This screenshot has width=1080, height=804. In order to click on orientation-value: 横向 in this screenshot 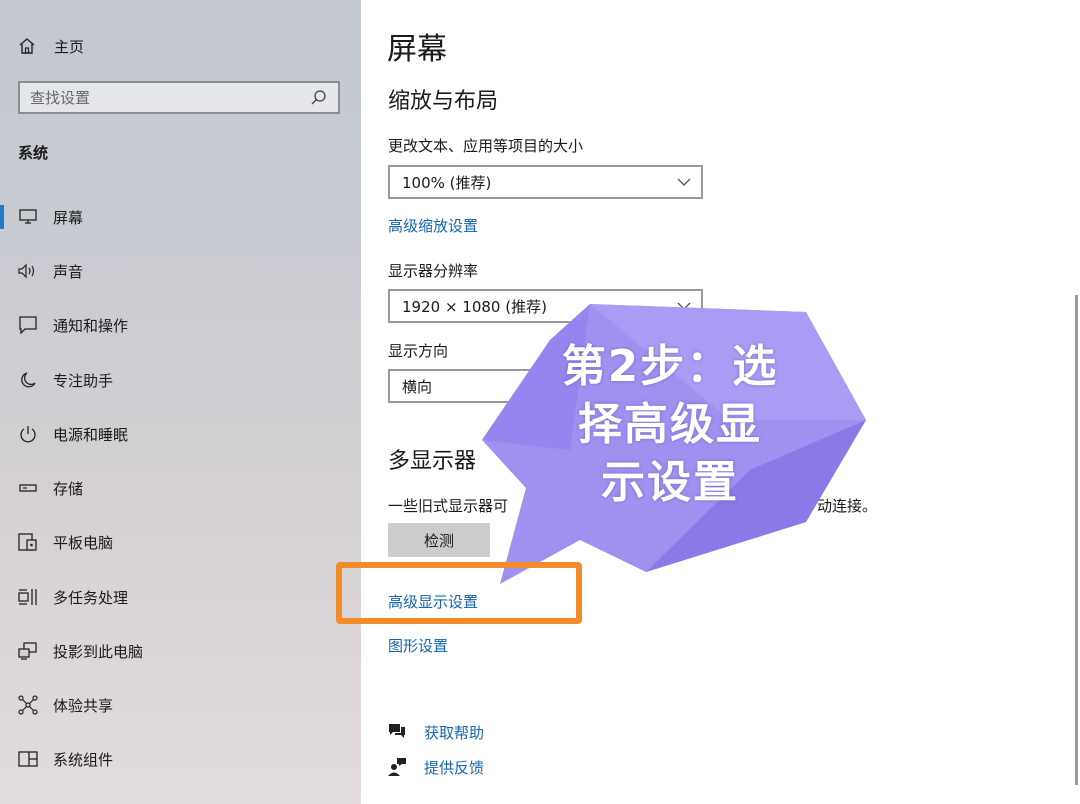, I will do `click(417, 386)`.